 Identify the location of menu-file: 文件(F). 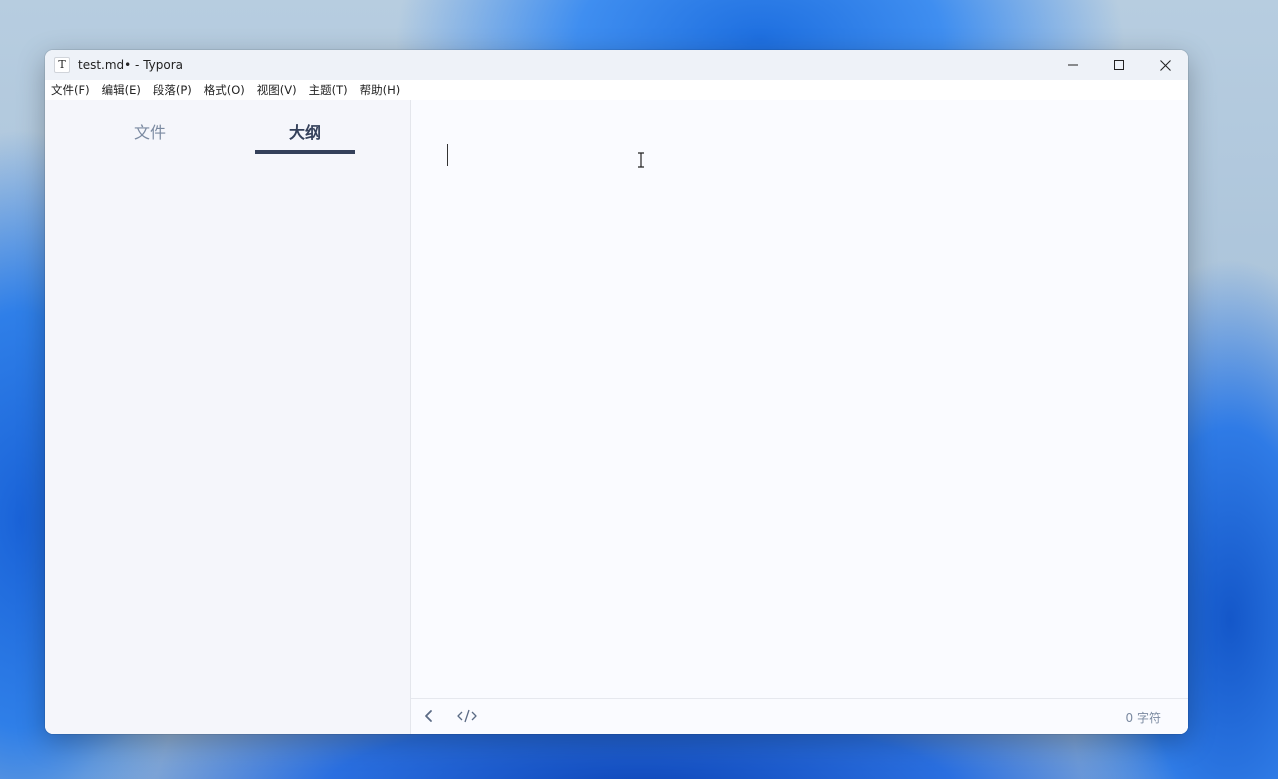
(70, 90).